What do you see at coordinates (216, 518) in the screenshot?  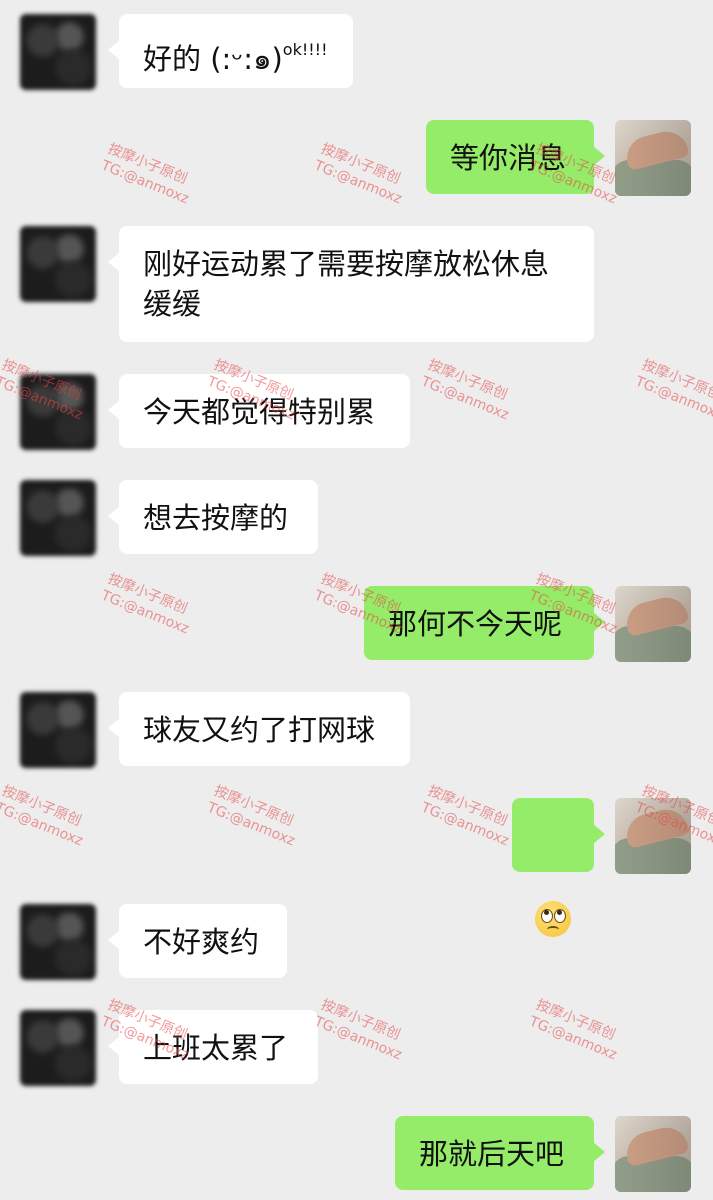 I see `message-text: 想去按摩的` at bounding box center [216, 518].